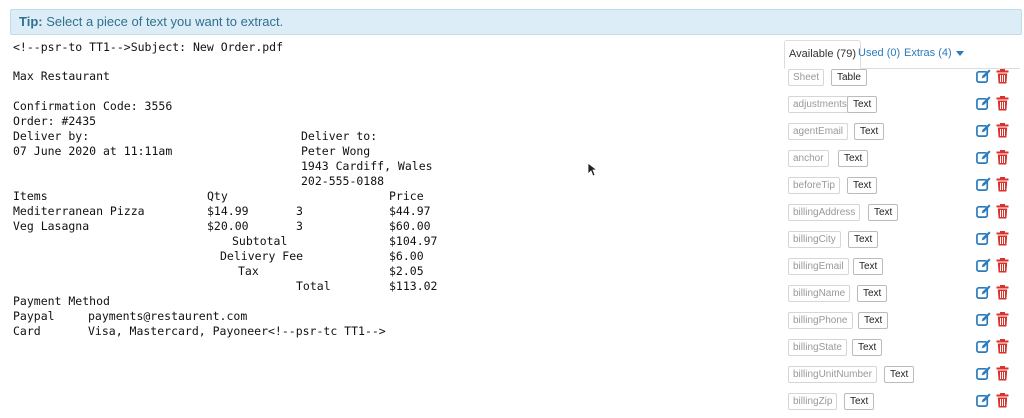  Describe the element at coordinates (342, 181) in the screenshot. I see `deliver-to-phone: 202-555-0188` at that location.